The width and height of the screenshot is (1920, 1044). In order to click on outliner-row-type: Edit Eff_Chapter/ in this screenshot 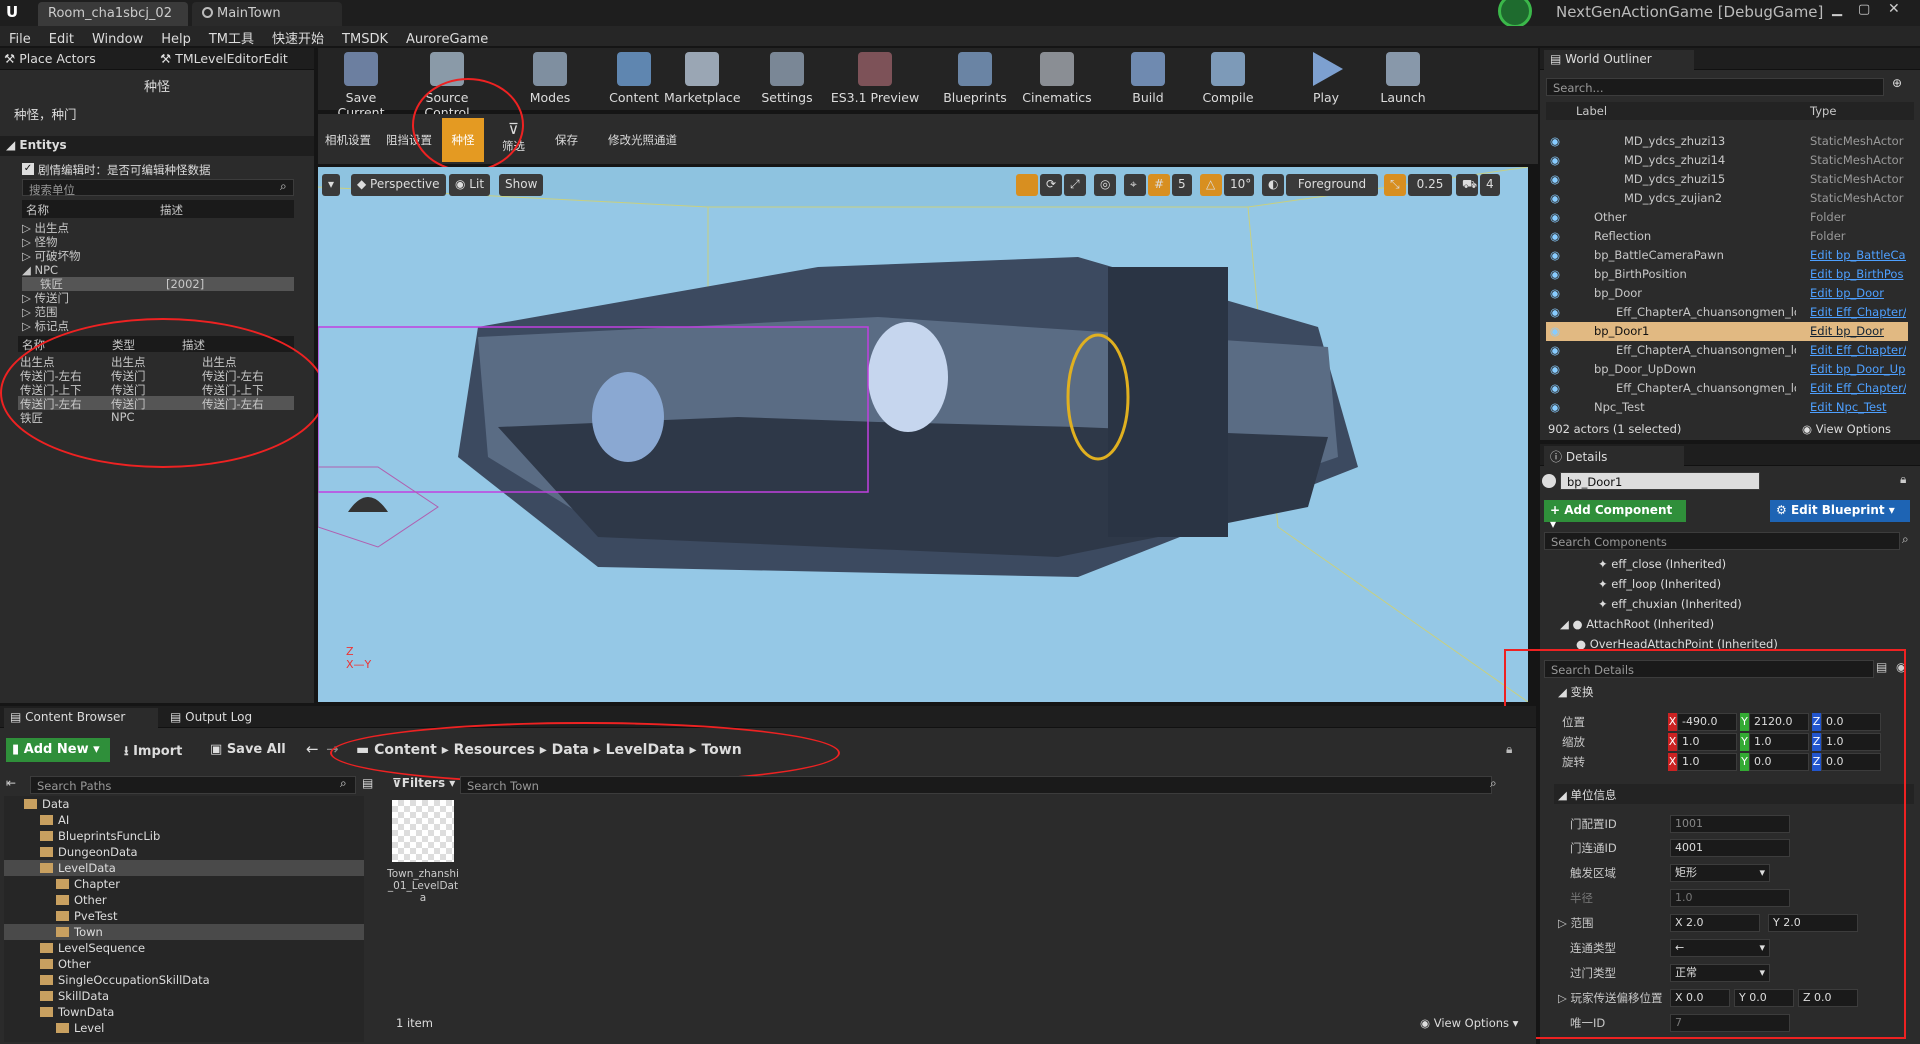, I will do `click(1858, 350)`.